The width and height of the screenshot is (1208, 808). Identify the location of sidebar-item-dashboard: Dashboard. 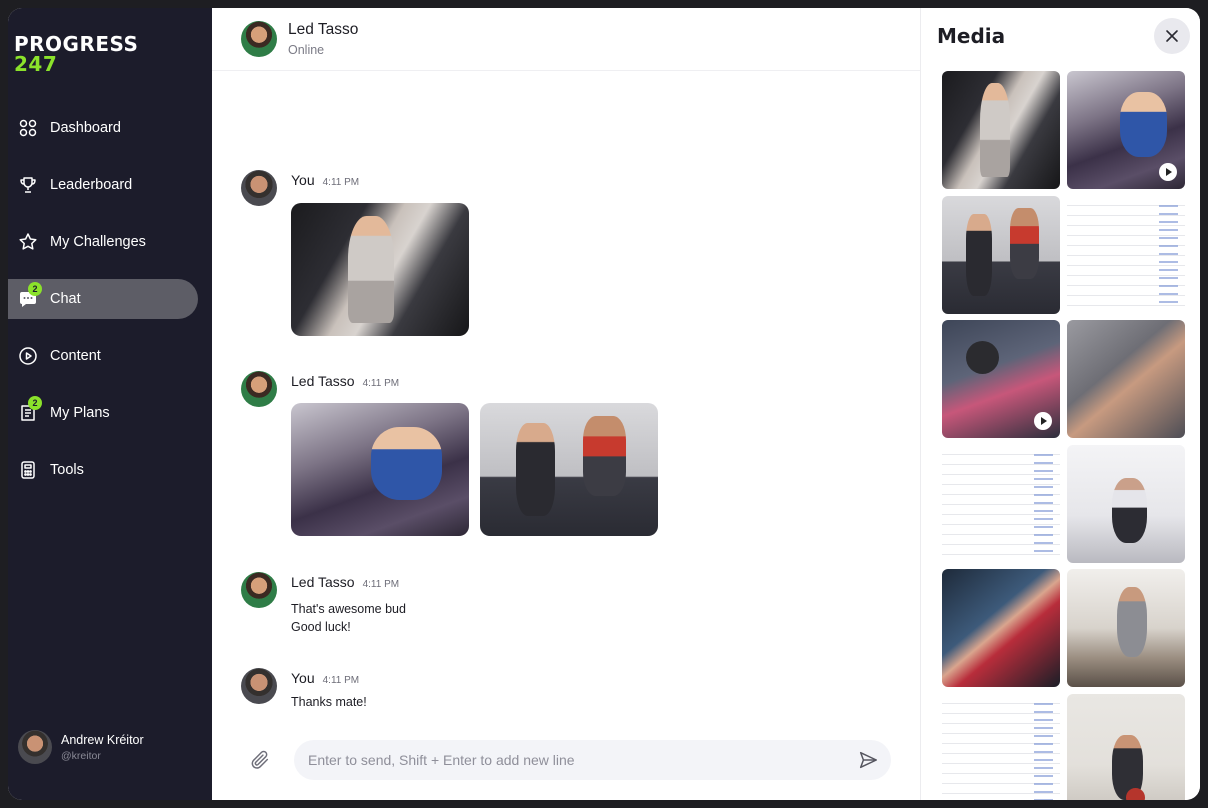
(110, 128).